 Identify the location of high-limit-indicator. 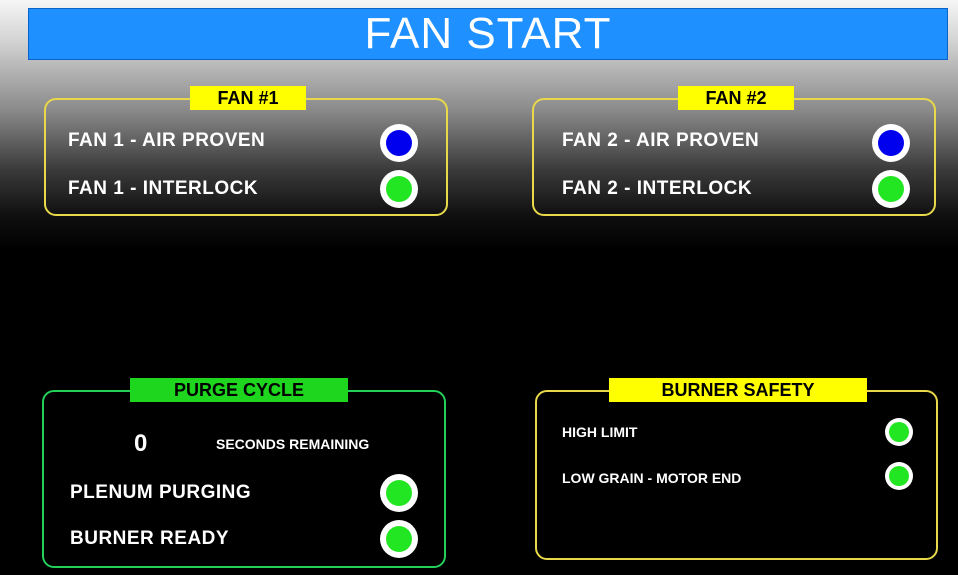
(899, 432).